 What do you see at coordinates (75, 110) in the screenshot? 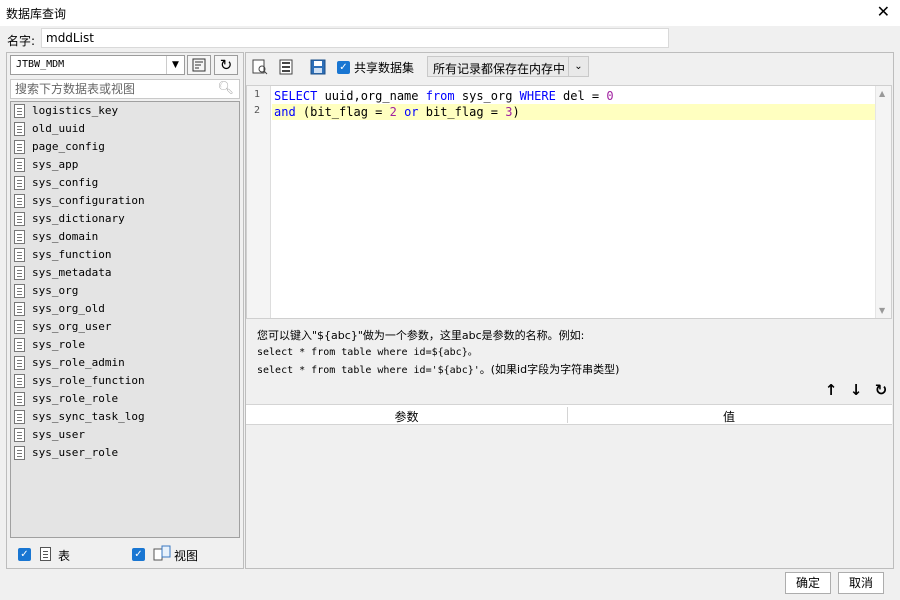
I see `table-name: logistics_key` at bounding box center [75, 110].